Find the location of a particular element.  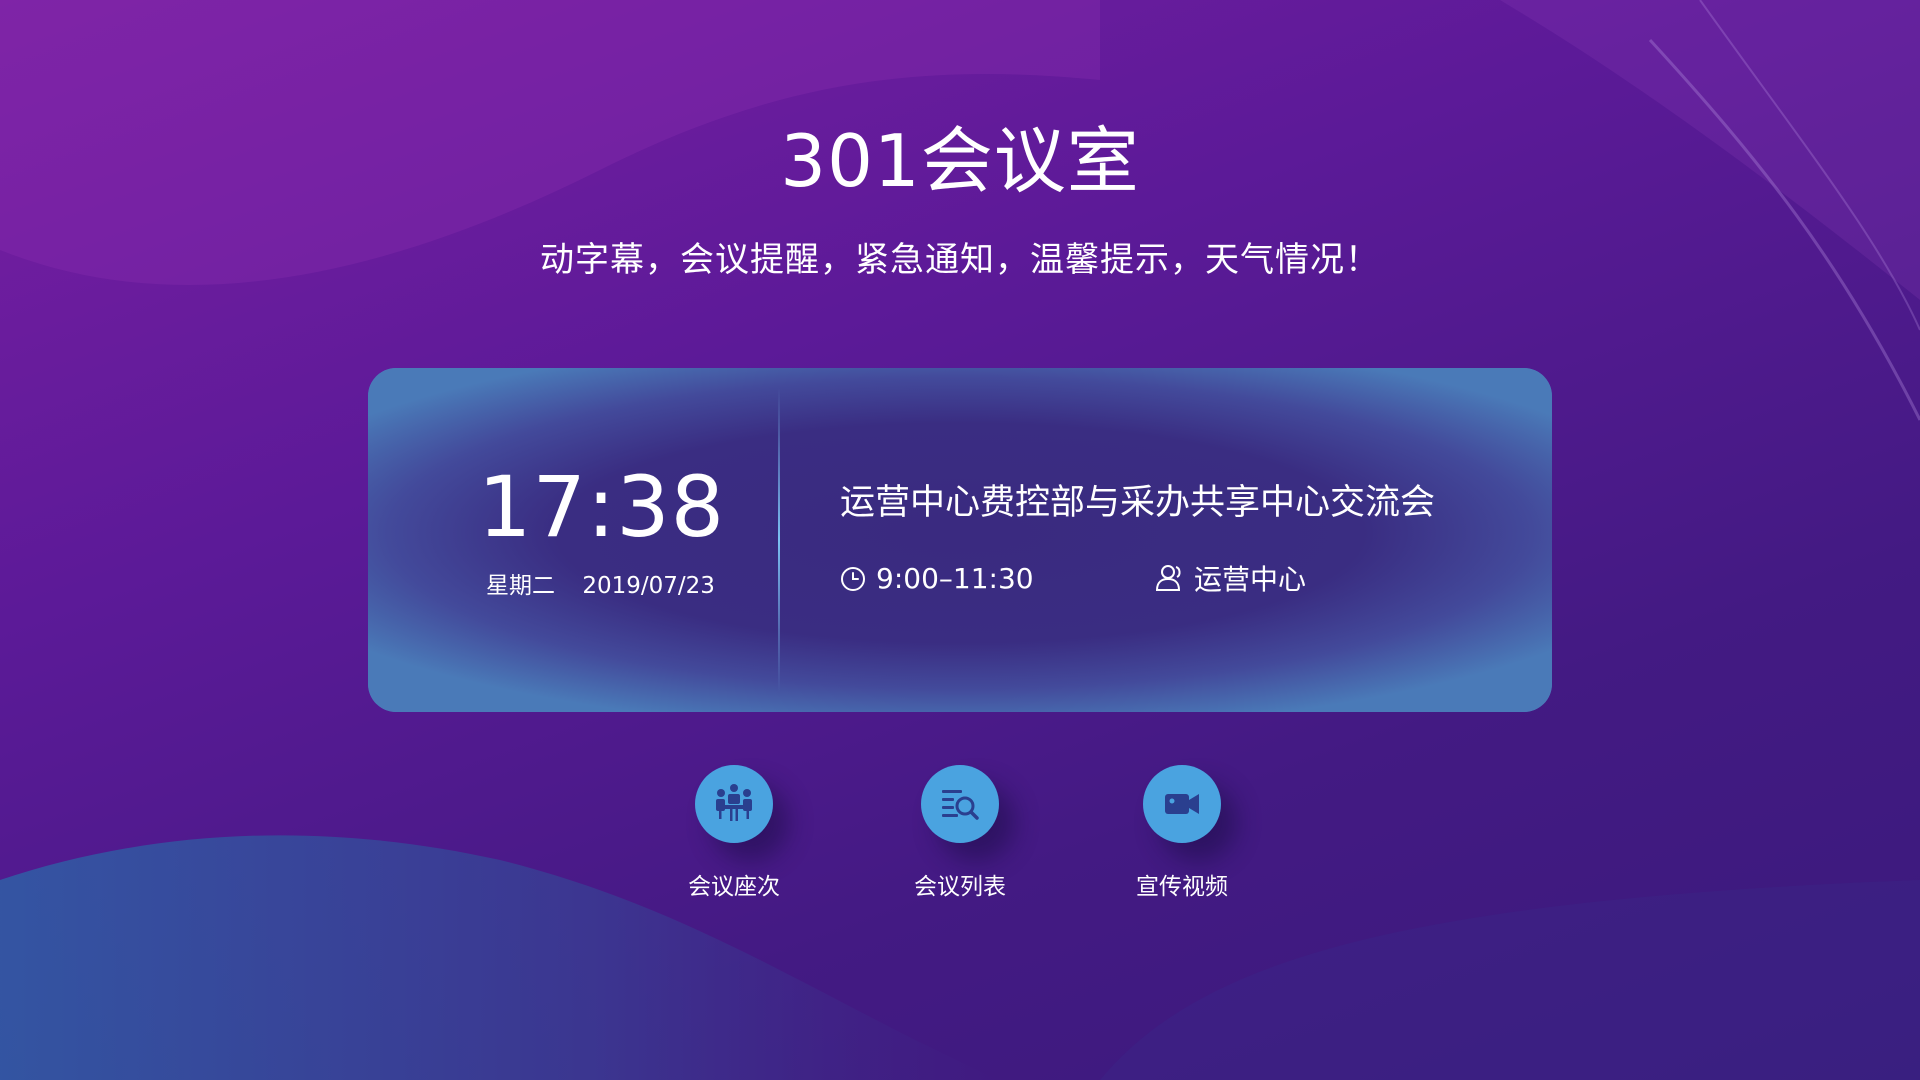

seating-button-circle is located at coordinates (734, 804).